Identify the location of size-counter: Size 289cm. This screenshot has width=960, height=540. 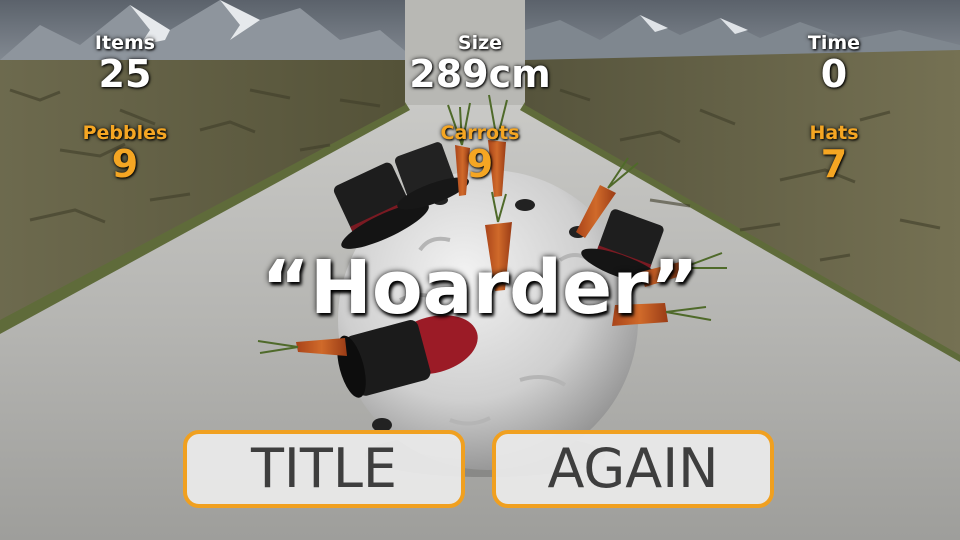
(480, 63).